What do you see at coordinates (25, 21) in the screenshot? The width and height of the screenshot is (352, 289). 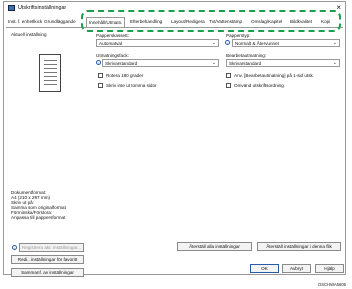 I see `tab-device: Inst. f. enhetlkick` at bounding box center [25, 21].